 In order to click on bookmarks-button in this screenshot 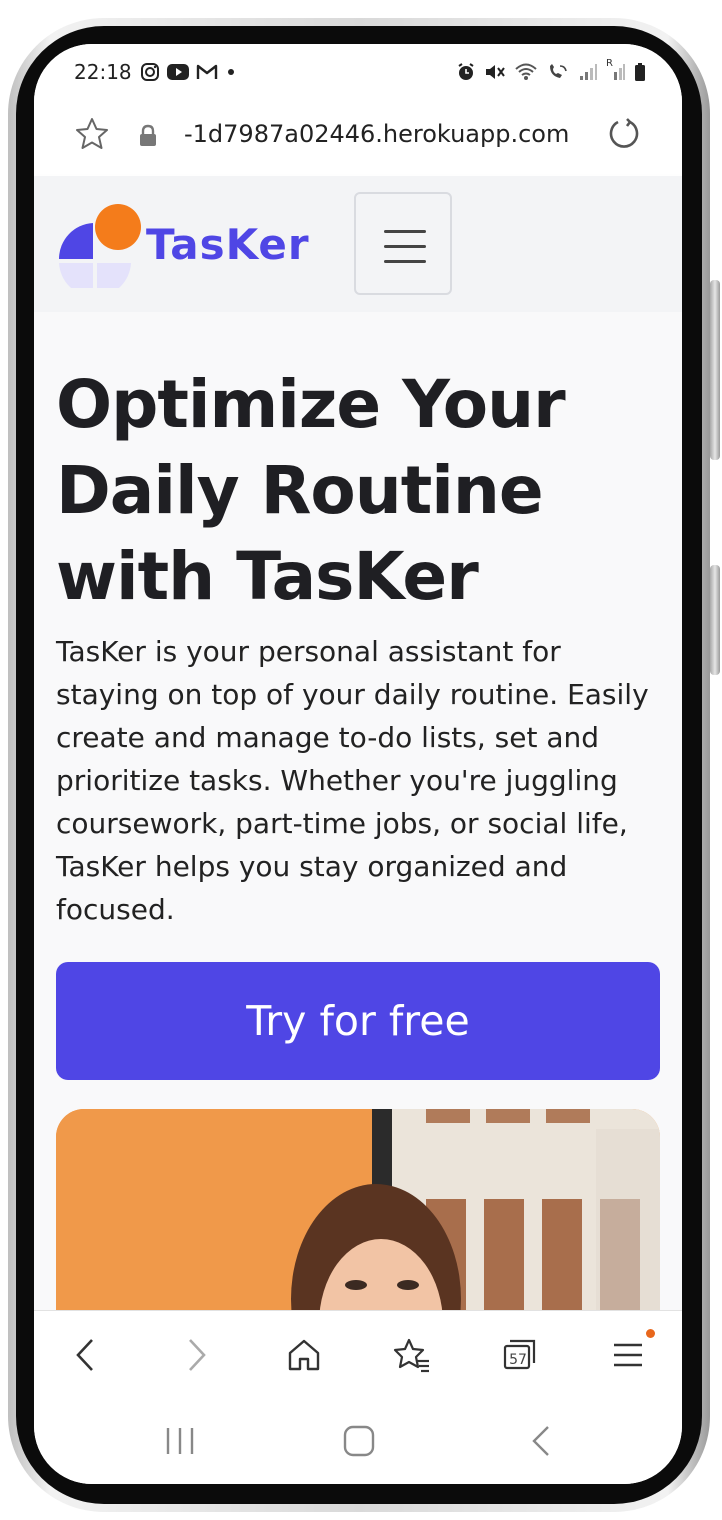, I will do `click(412, 1355)`.